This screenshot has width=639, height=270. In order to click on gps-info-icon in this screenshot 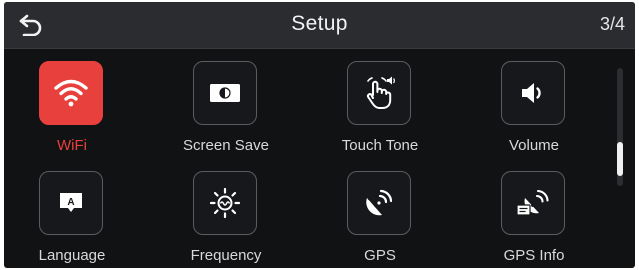, I will do `click(532, 202)`.